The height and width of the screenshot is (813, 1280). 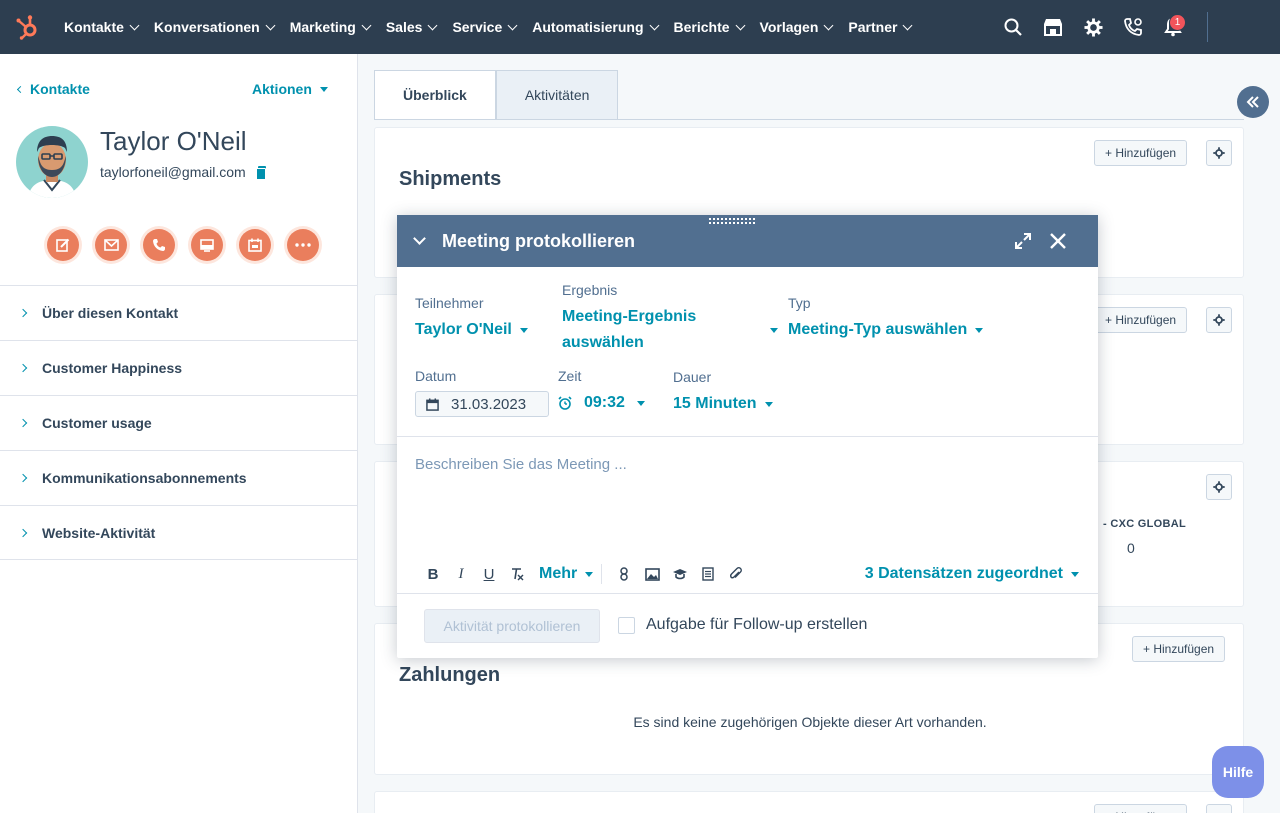 I want to click on link-icon, so click(x=624, y=574).